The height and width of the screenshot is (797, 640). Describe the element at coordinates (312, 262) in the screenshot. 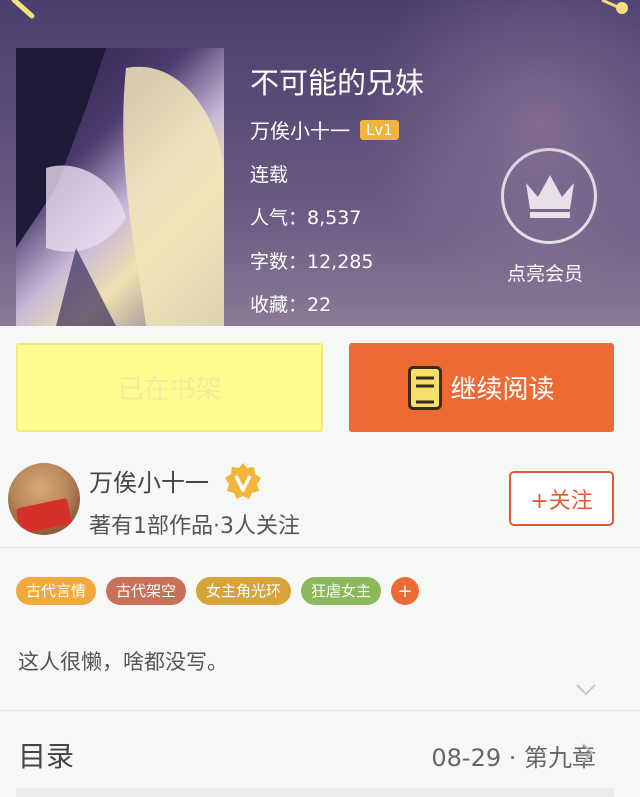

I see `word-count-stat: 字数：12,285` at that location.